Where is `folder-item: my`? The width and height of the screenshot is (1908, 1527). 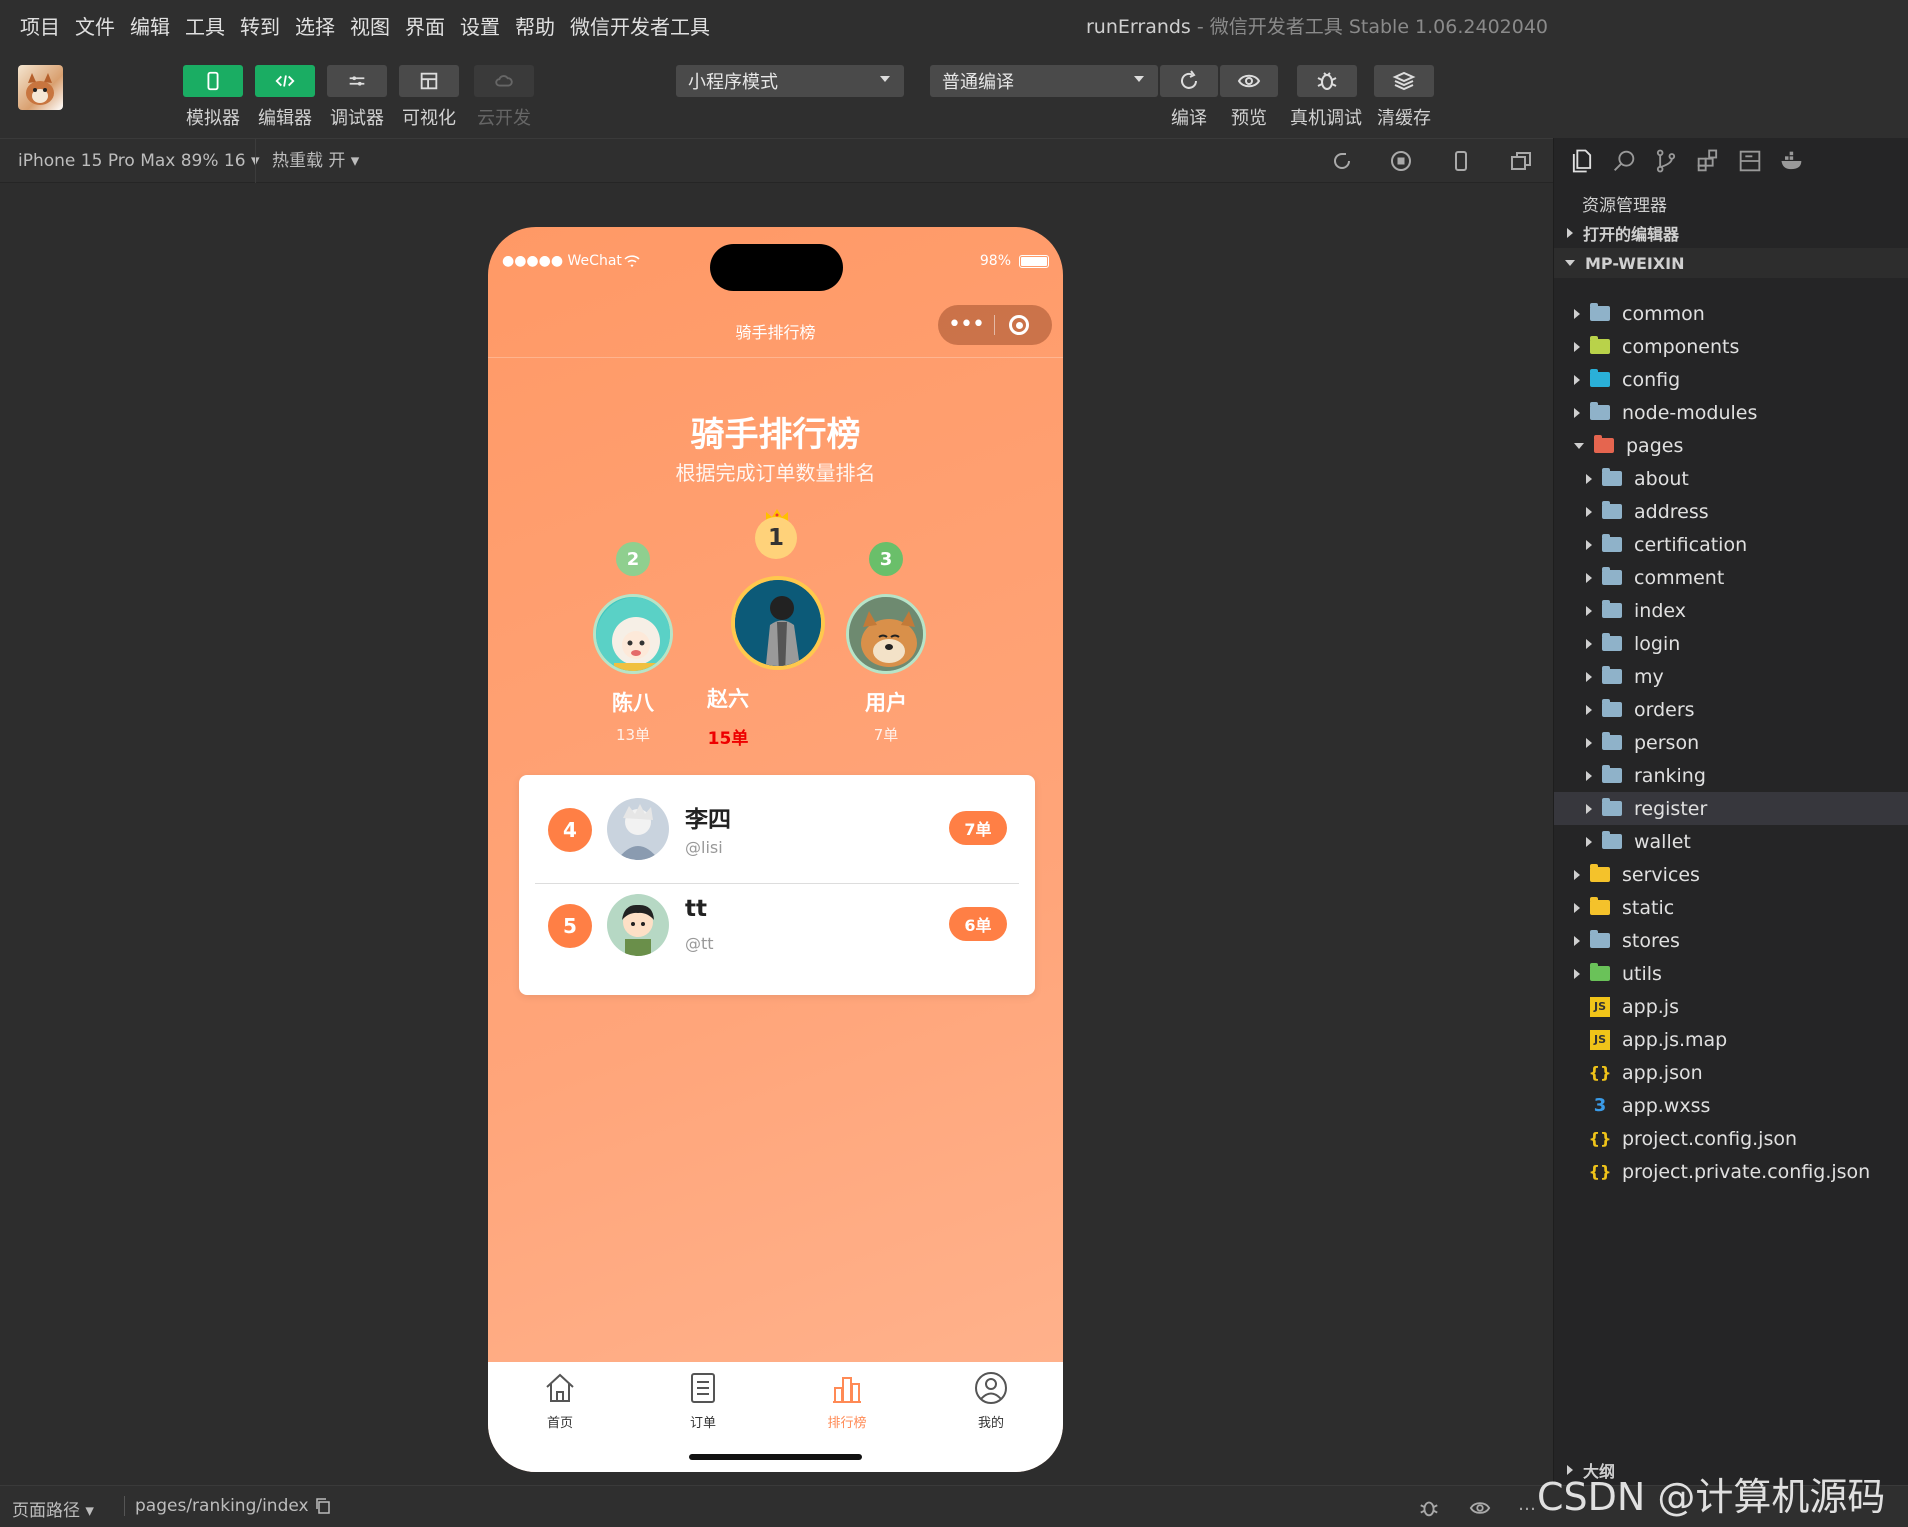 folder-item: my is located at coordinates (1731, 676).